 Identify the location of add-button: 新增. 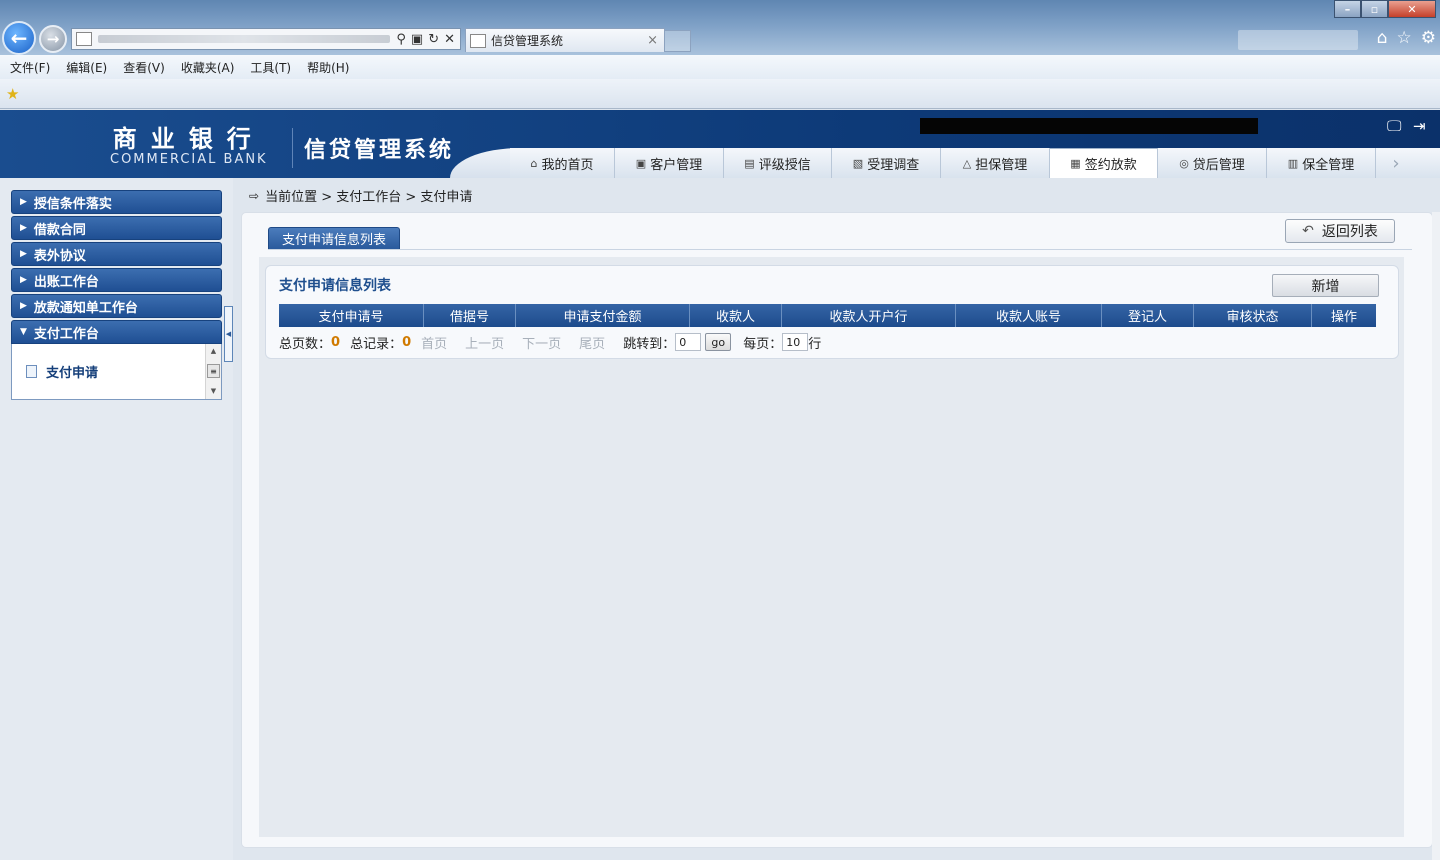
(1325, 285).